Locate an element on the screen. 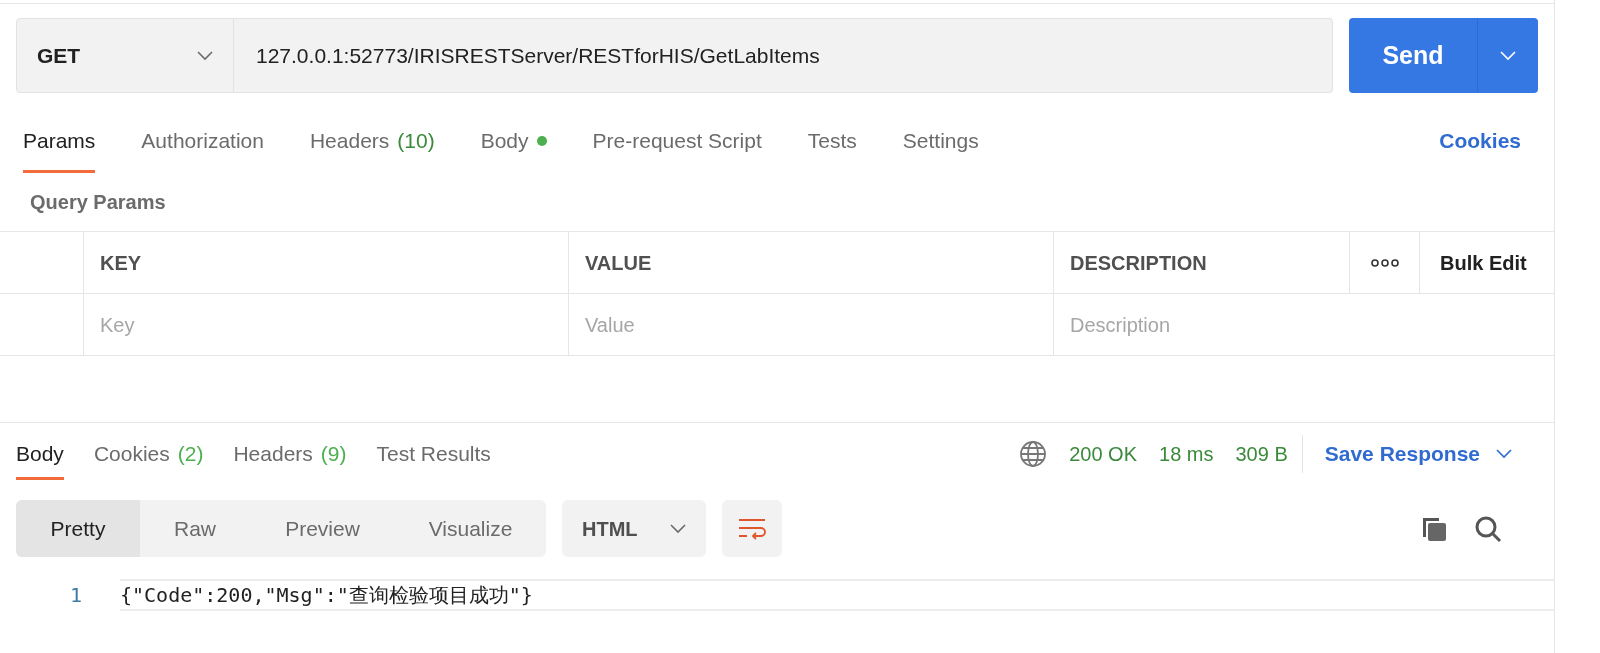  search-icon is located at coordinates (1488, 528).